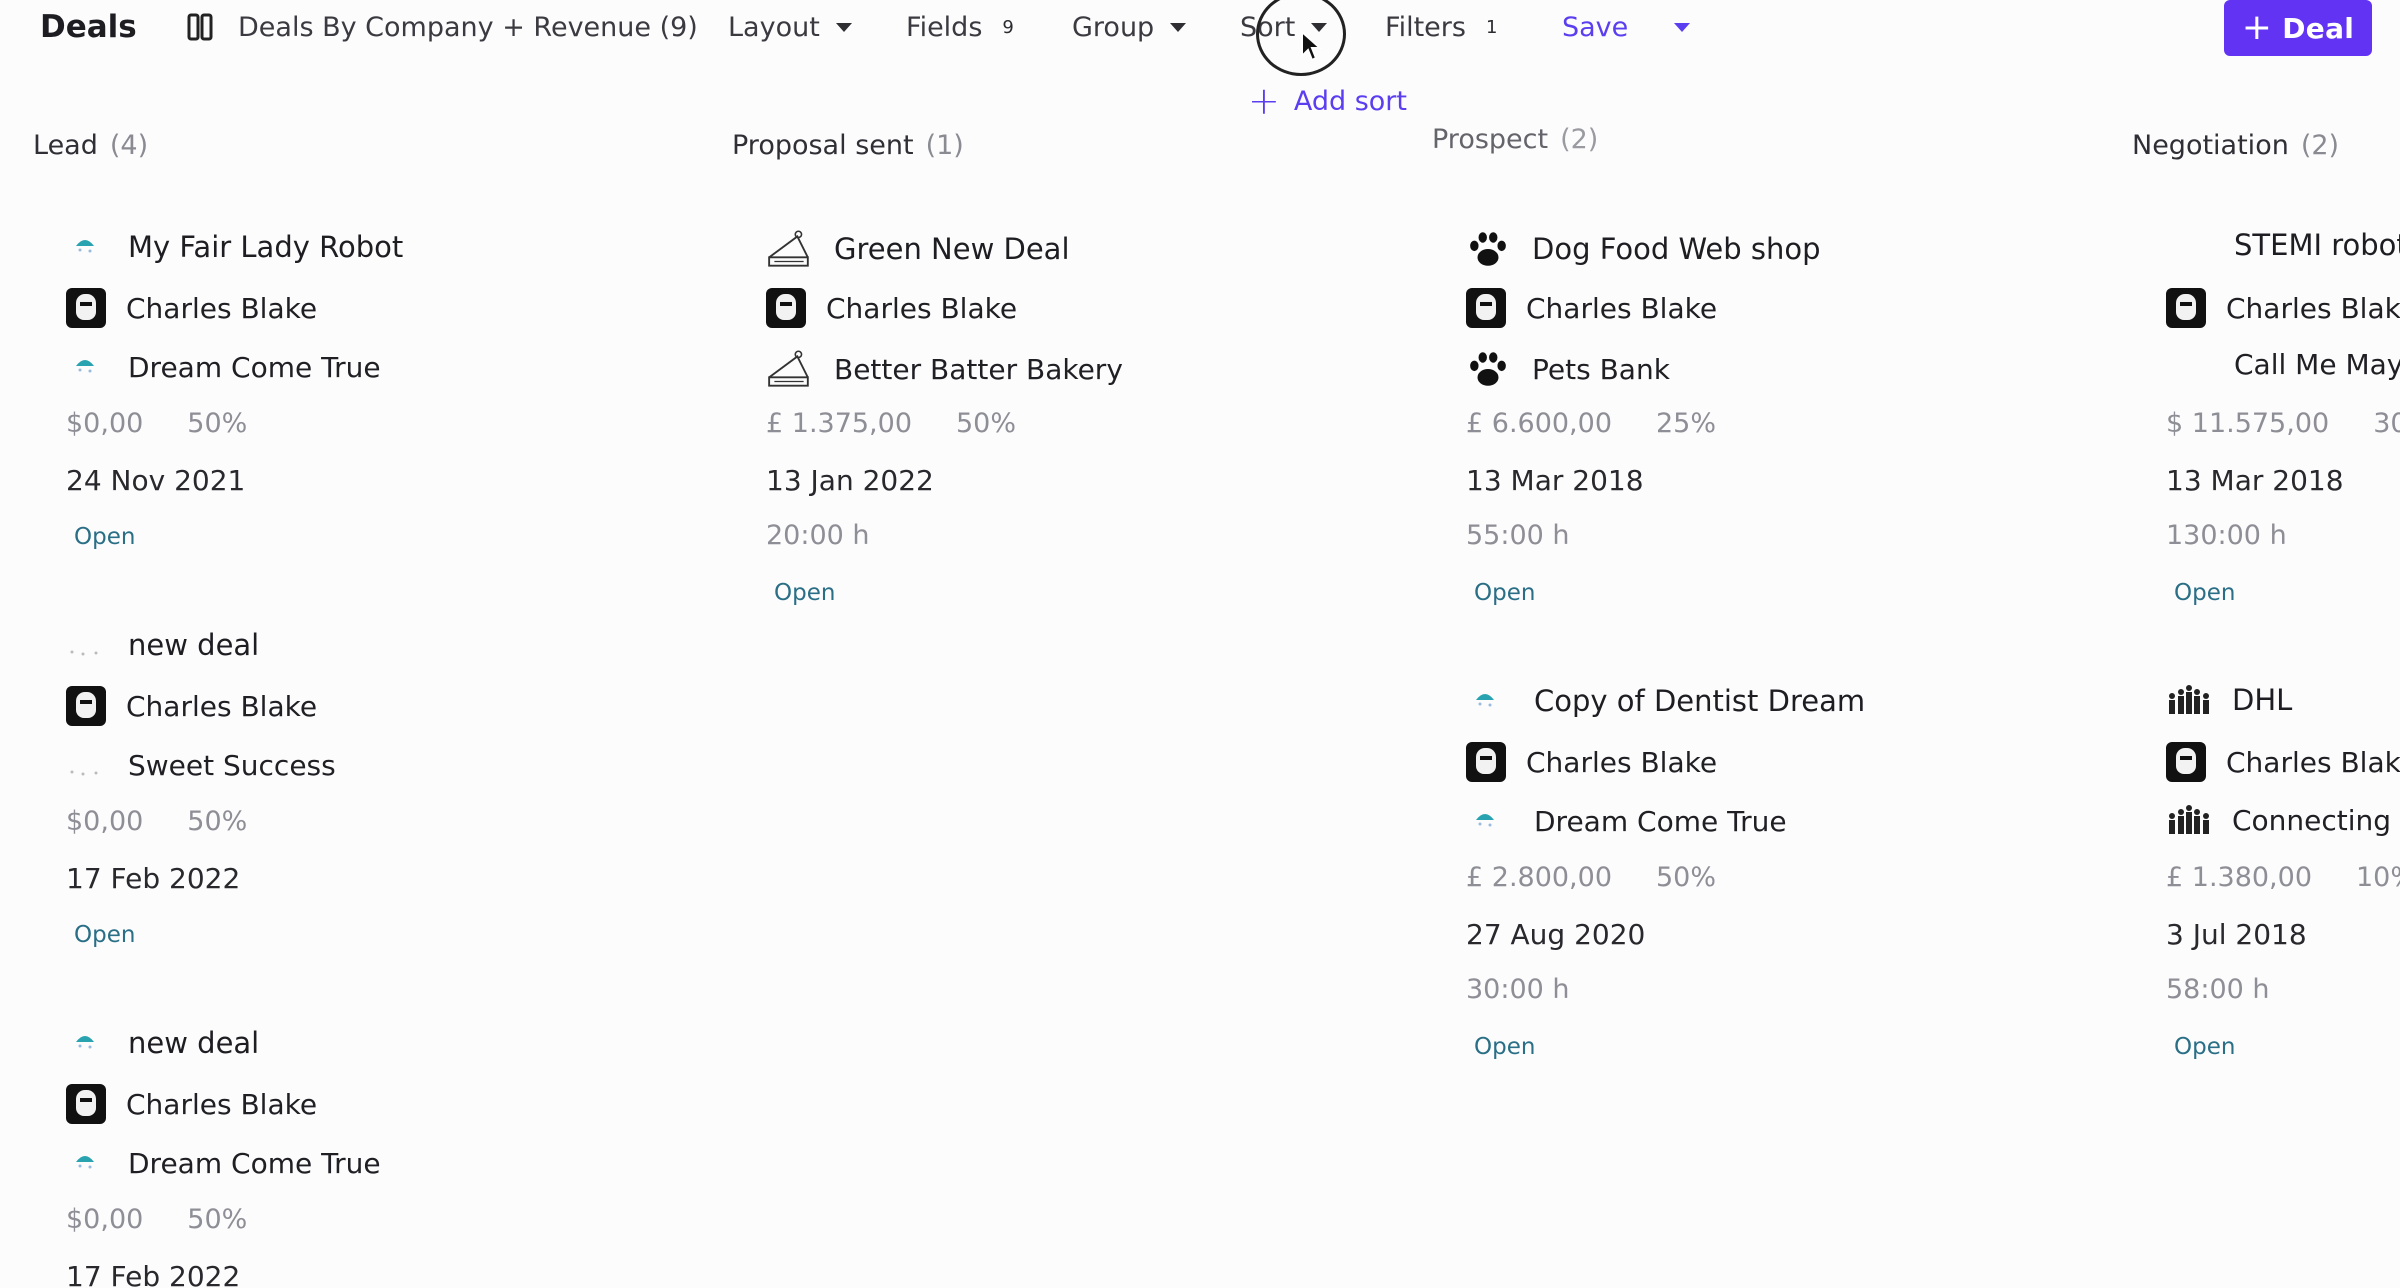 The width and height of the screenshot is (2400, 1288). I want to click on deal-company: Pets Bank, so click(1601, 369).